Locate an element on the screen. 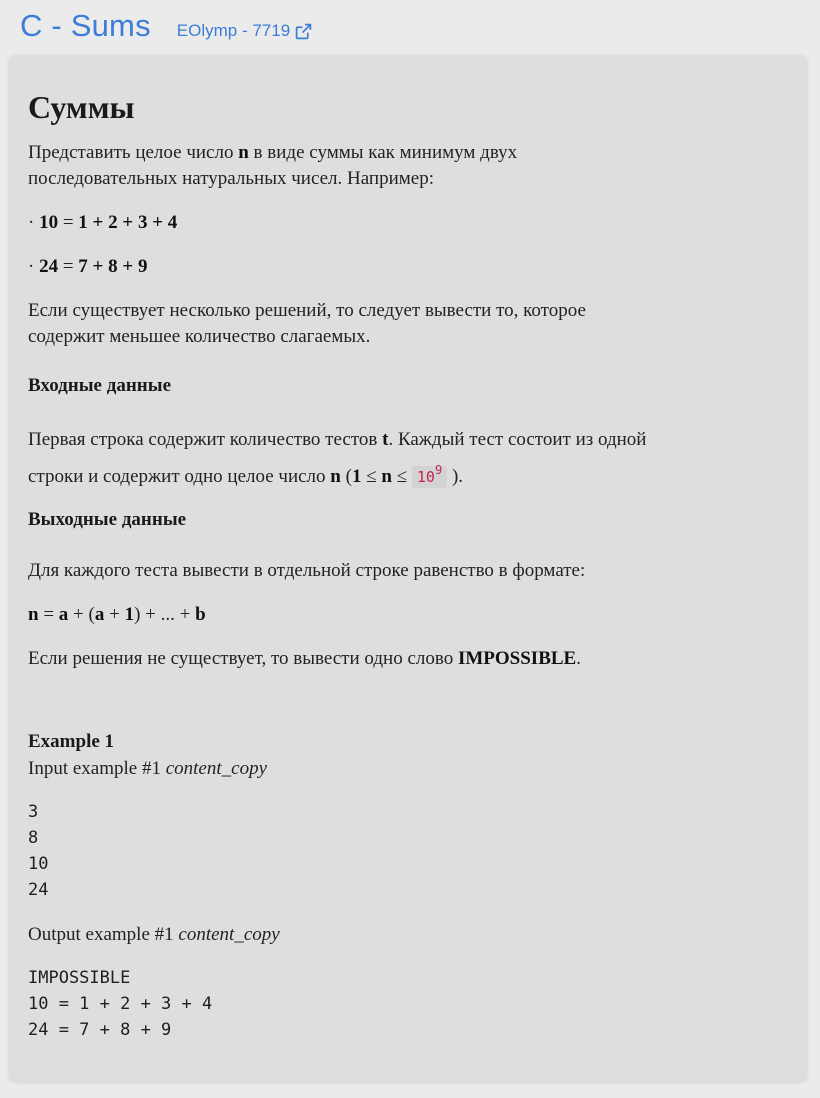 This screenshot has width=820, height=1098. input-line: 24 is located at coordinates (38, 890).